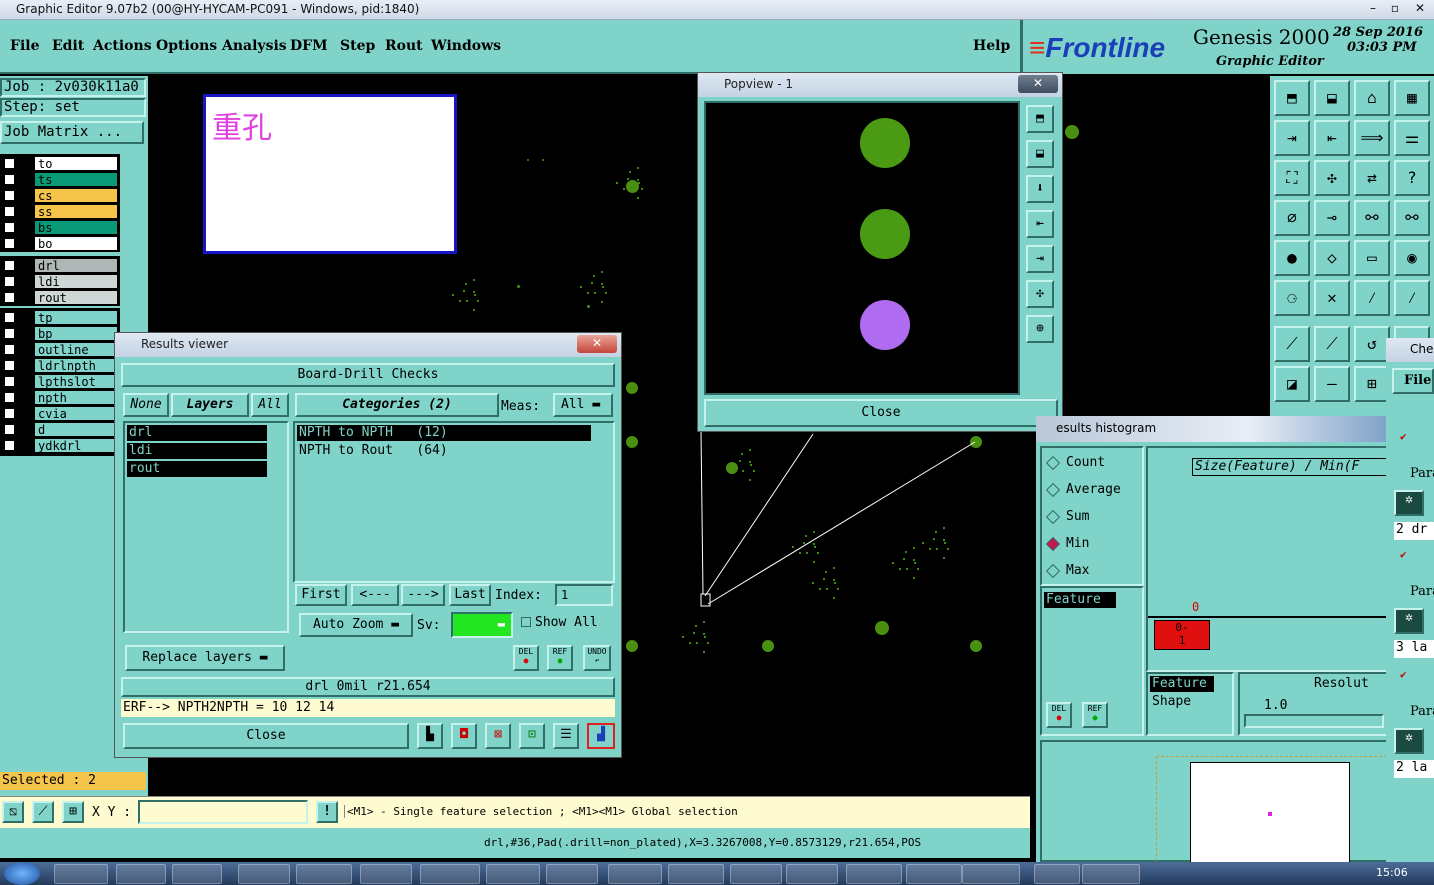 The width and height of the screenshot is (1434, 885). I want to click on results-close-x: ✕, so click(597, 344).